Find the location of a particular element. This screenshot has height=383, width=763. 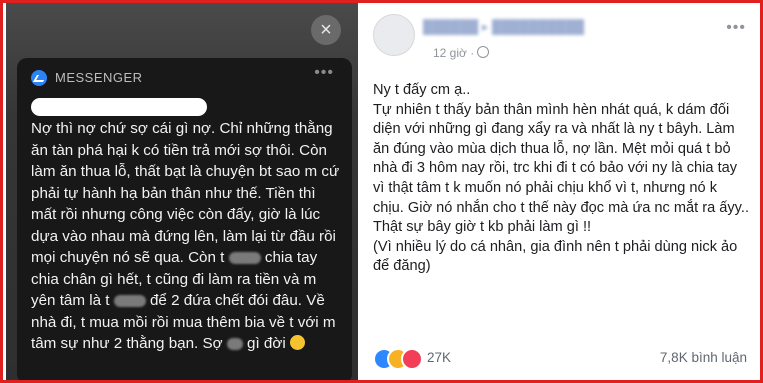

close-button: × is located at coordinates (326, 30).